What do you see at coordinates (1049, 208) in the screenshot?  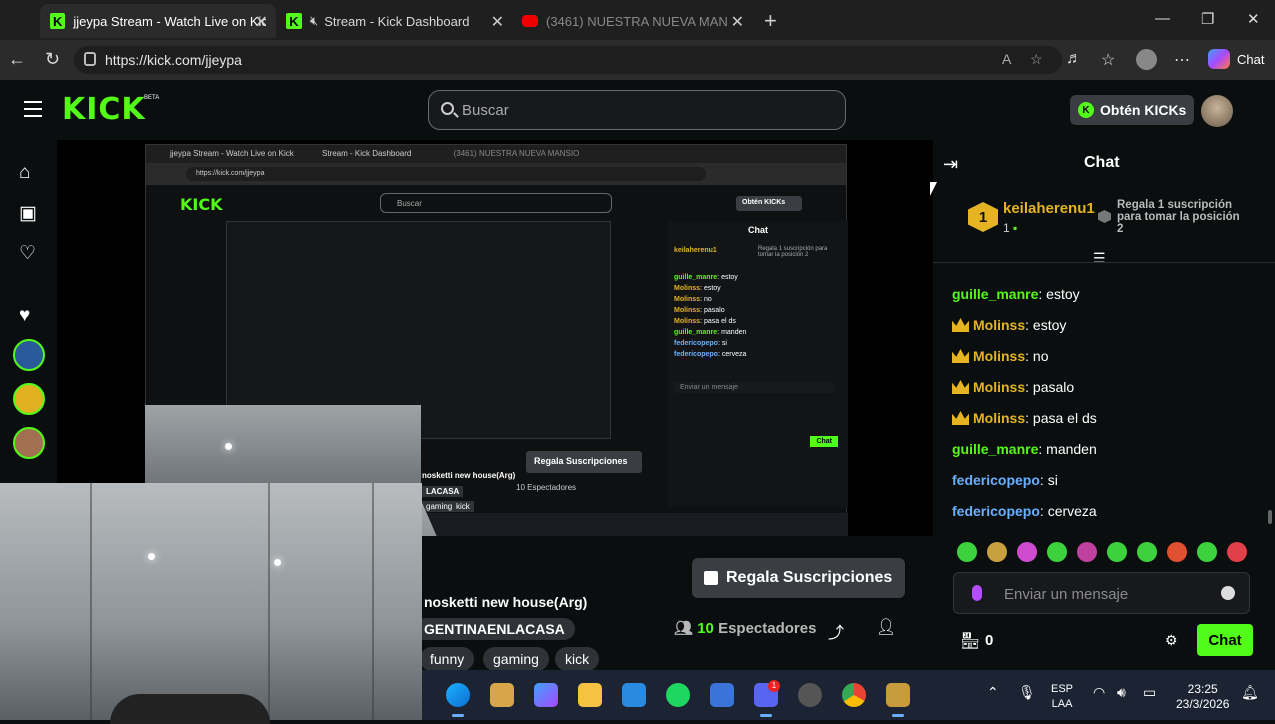 I see `pinned-gifter-username: keilaherenu1` at bounding box center [1049, 208].